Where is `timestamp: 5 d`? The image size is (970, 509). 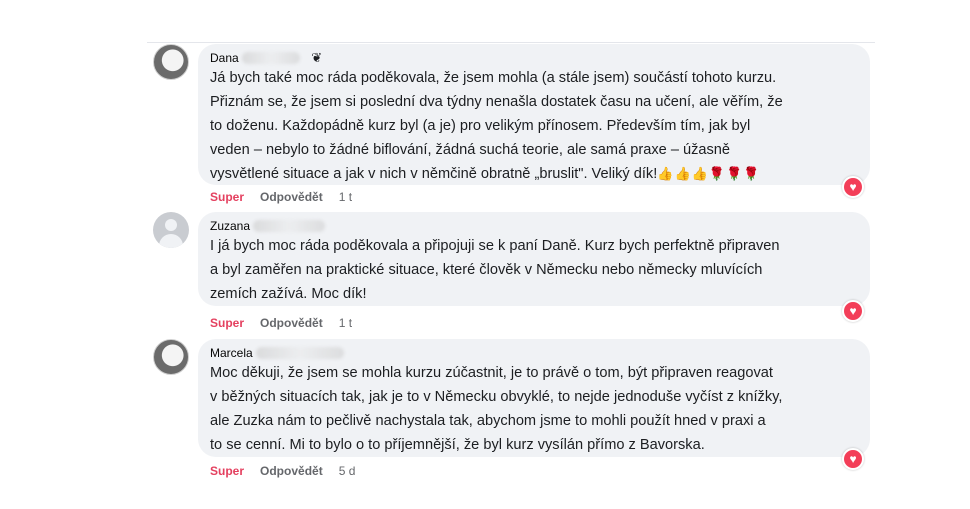 timestamp: 5 d is located at coordinates (347, 471).